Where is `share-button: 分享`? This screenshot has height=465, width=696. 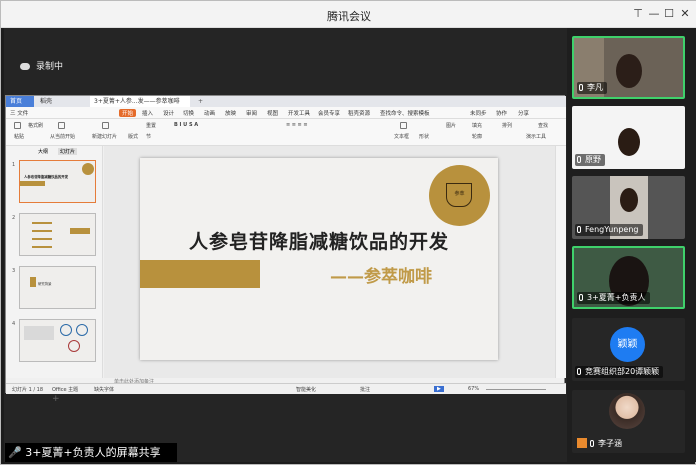 share-button: 分享 is located at coordinates (523, 113).